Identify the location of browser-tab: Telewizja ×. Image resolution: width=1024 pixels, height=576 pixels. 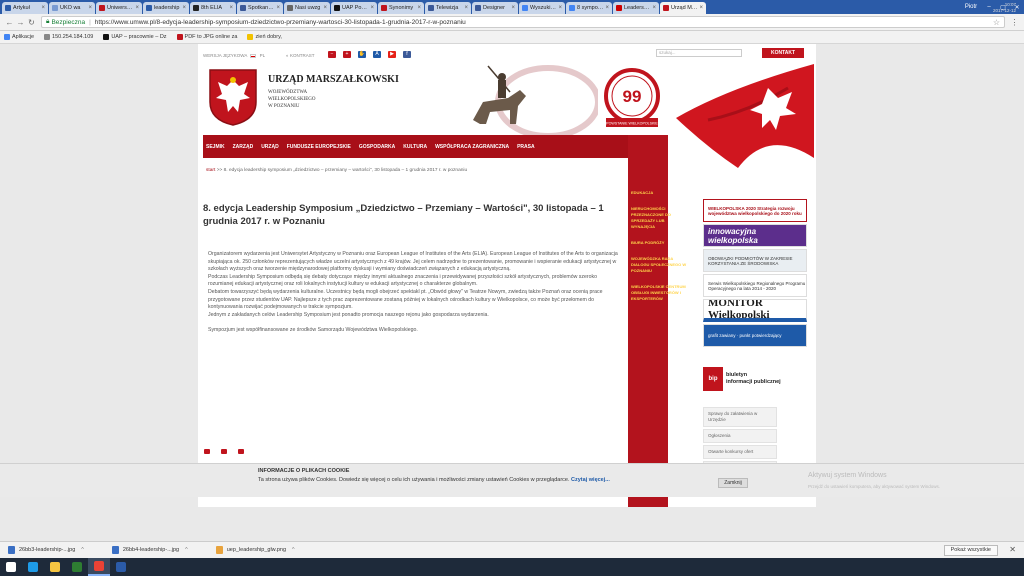
(448, 8).